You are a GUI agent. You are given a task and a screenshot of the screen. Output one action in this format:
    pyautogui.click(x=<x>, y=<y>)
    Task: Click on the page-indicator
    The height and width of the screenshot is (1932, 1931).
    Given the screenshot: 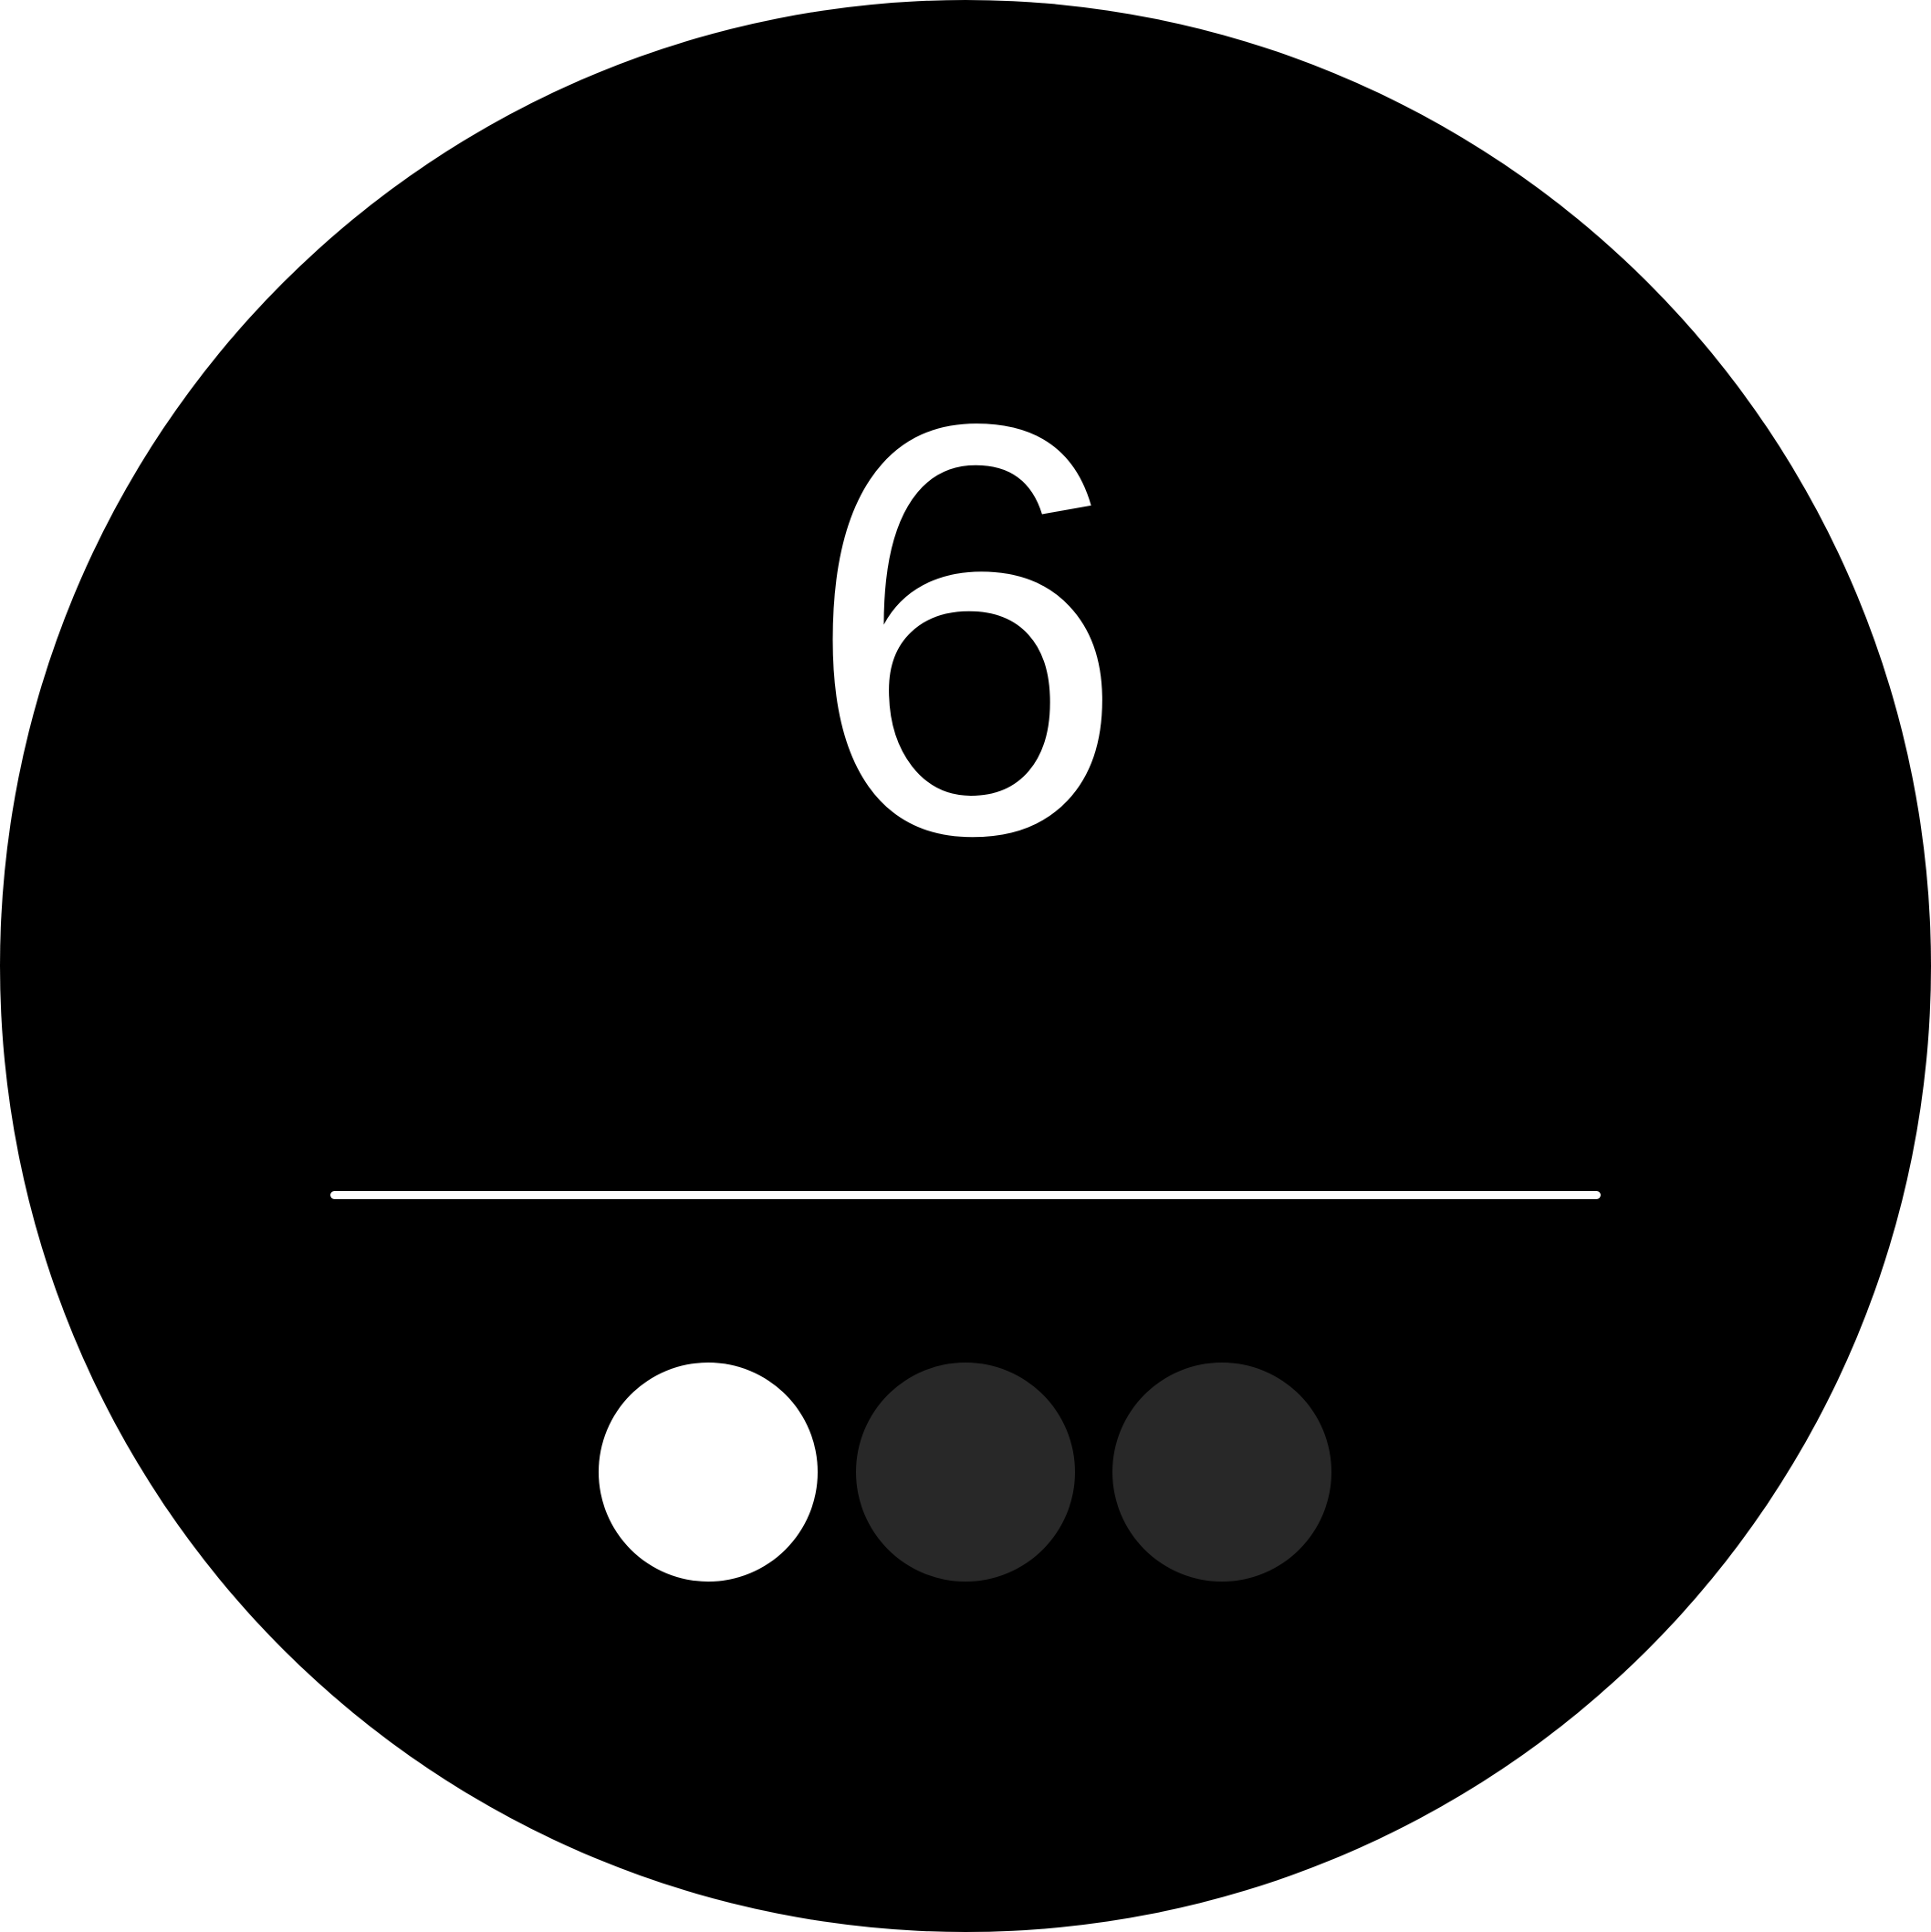 What is the action you would take?
    pyautogui.click(x=965, y=1472)
    